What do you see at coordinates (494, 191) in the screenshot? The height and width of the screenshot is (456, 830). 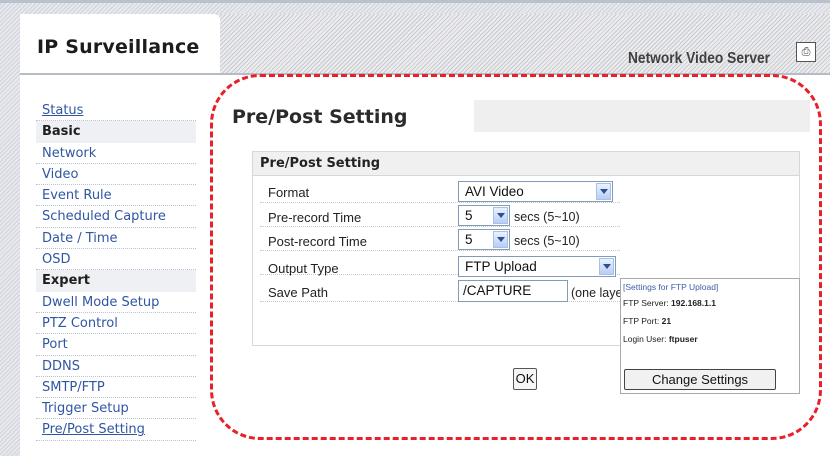 I see `format-value: AVI Video` at bounding box center [494, 191].